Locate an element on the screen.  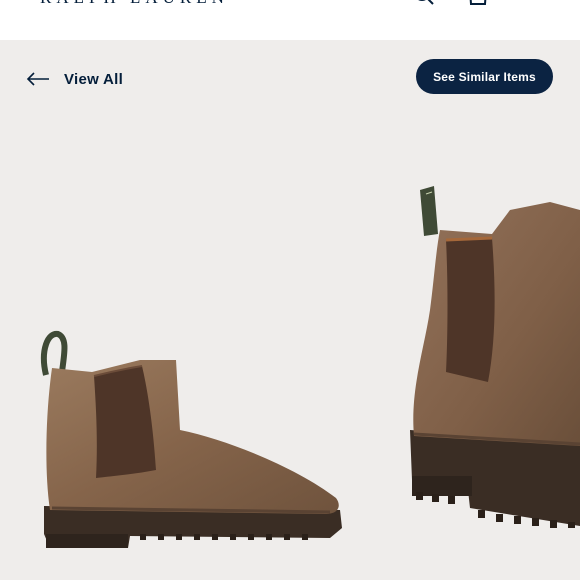
site-header: RALPH LAUREN is located at coordinates (290, 20).